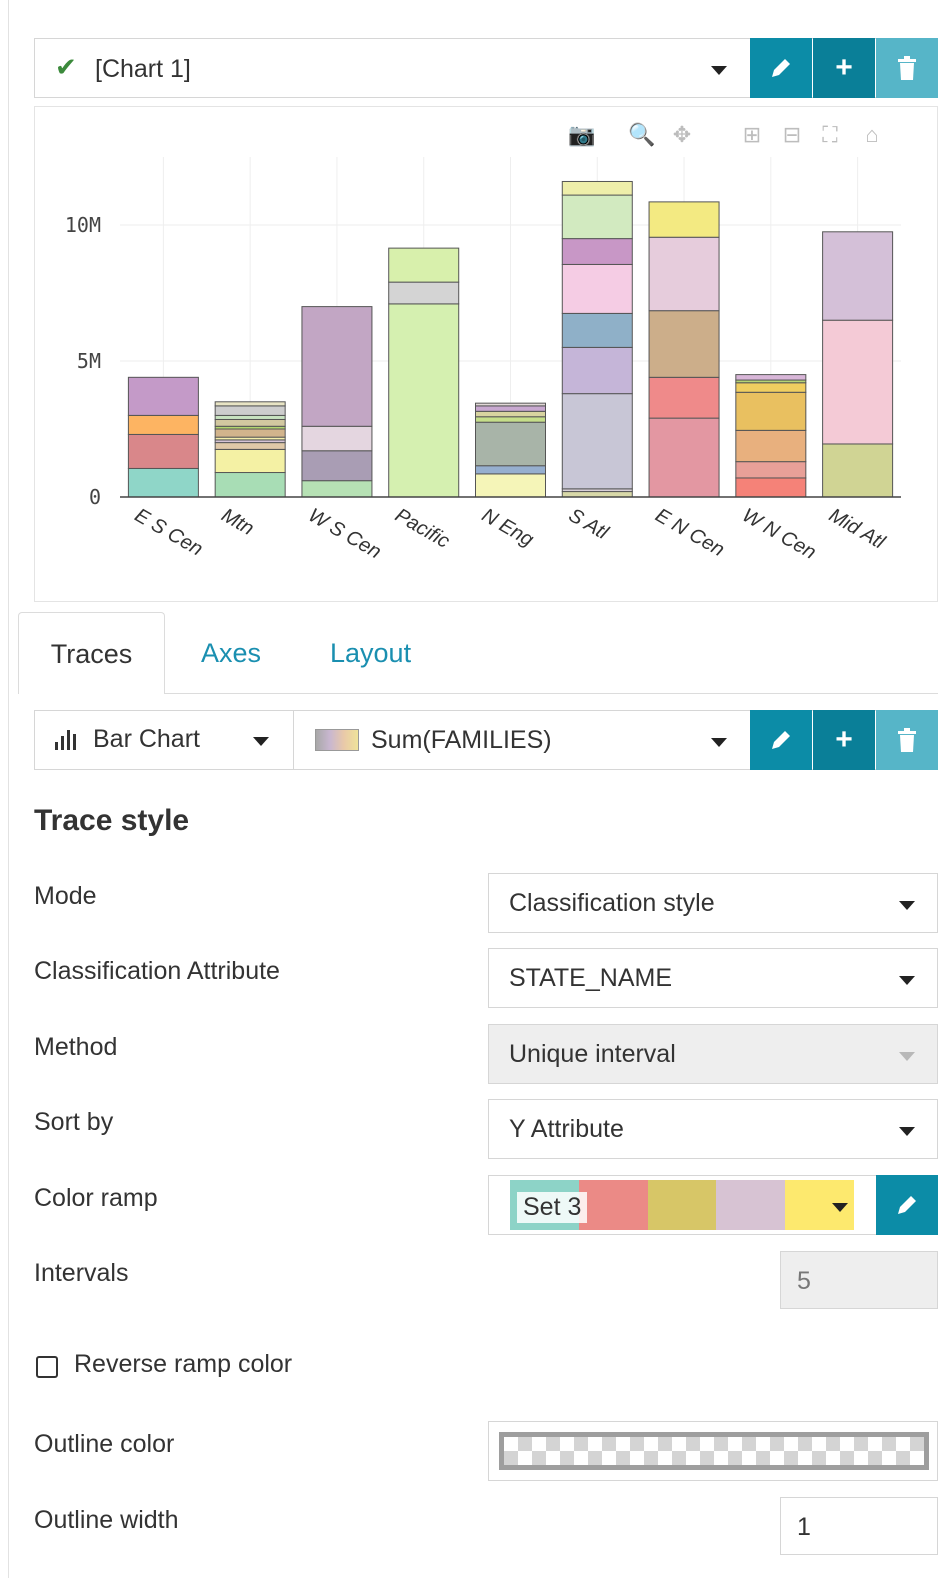 This screenshot has width=944, height=1578. Describe the element at coordinates (613, 1205) in the screenshot. I see `ramp-color-cell` at that location.